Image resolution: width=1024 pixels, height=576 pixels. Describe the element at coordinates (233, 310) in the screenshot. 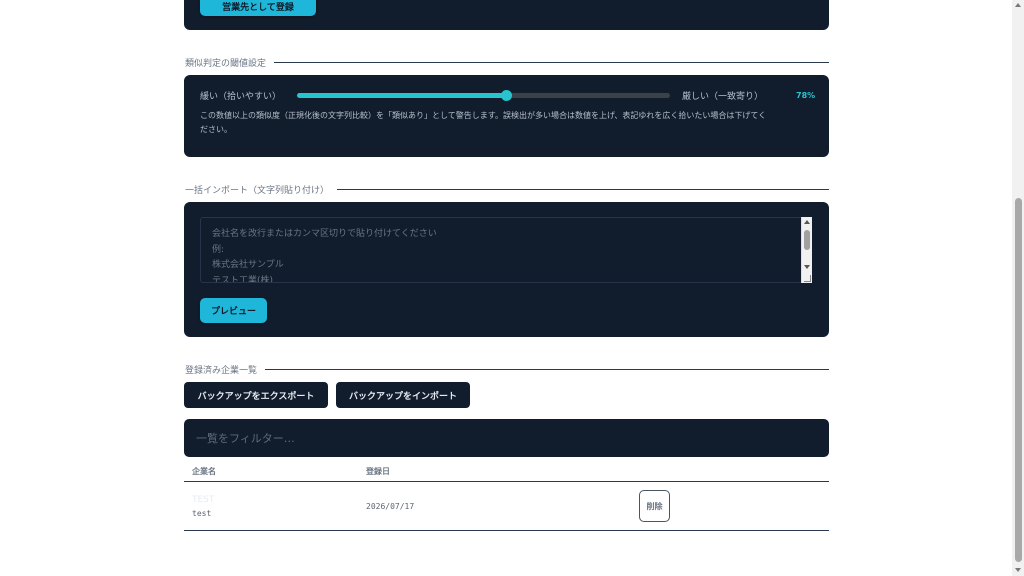

I see `preview-button: プレビュー` at that location.